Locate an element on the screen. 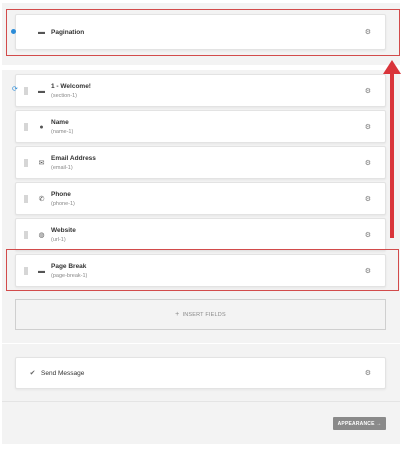 This screenshot has height=450, width=409. field-title: Email Address is located at coordinates (73, 158).